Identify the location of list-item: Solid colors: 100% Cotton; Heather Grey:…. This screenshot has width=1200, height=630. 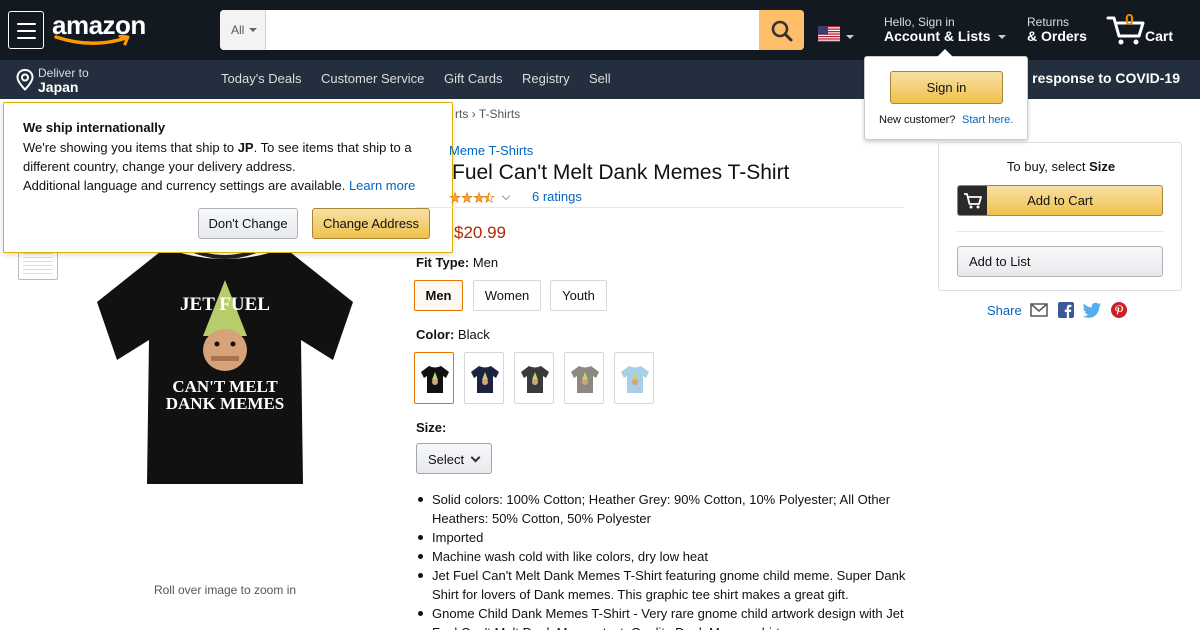
(661, 509).